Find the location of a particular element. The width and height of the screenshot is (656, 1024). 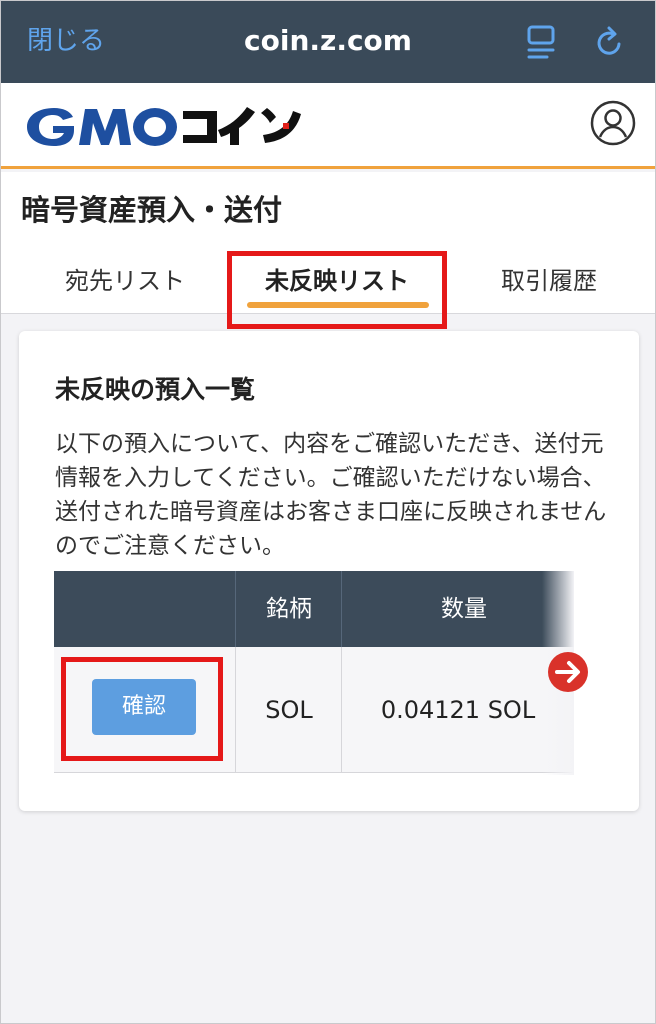

arrow-right-icon is located at coordinates (568, 672).